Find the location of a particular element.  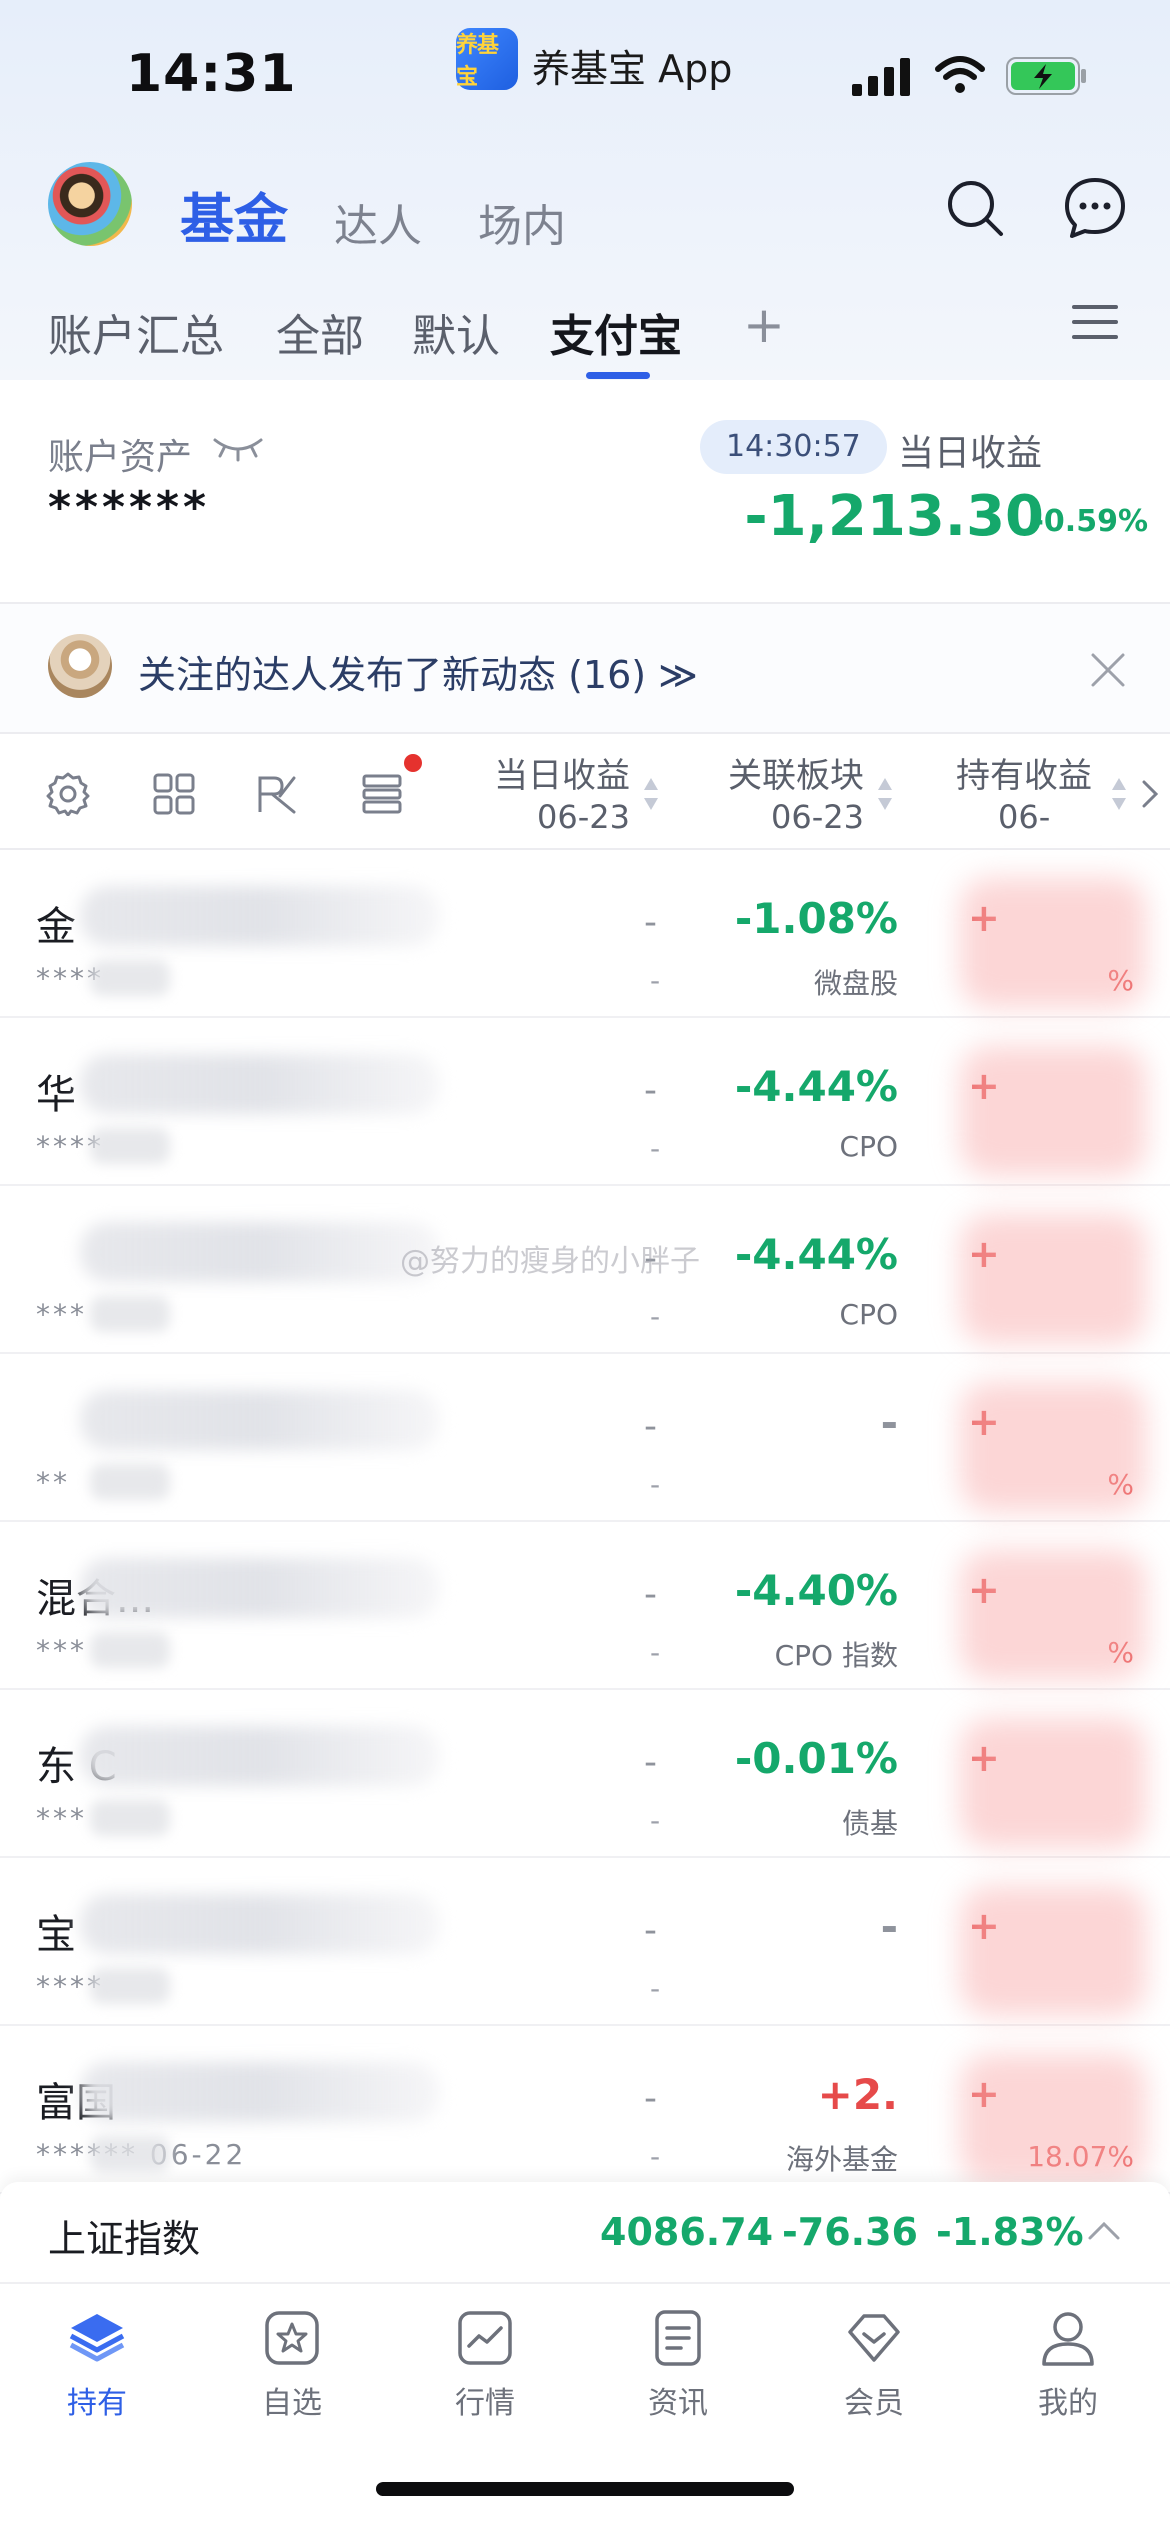

fund-row: 华****---4.44%CPO+ is located at coordinates (585, 1102).